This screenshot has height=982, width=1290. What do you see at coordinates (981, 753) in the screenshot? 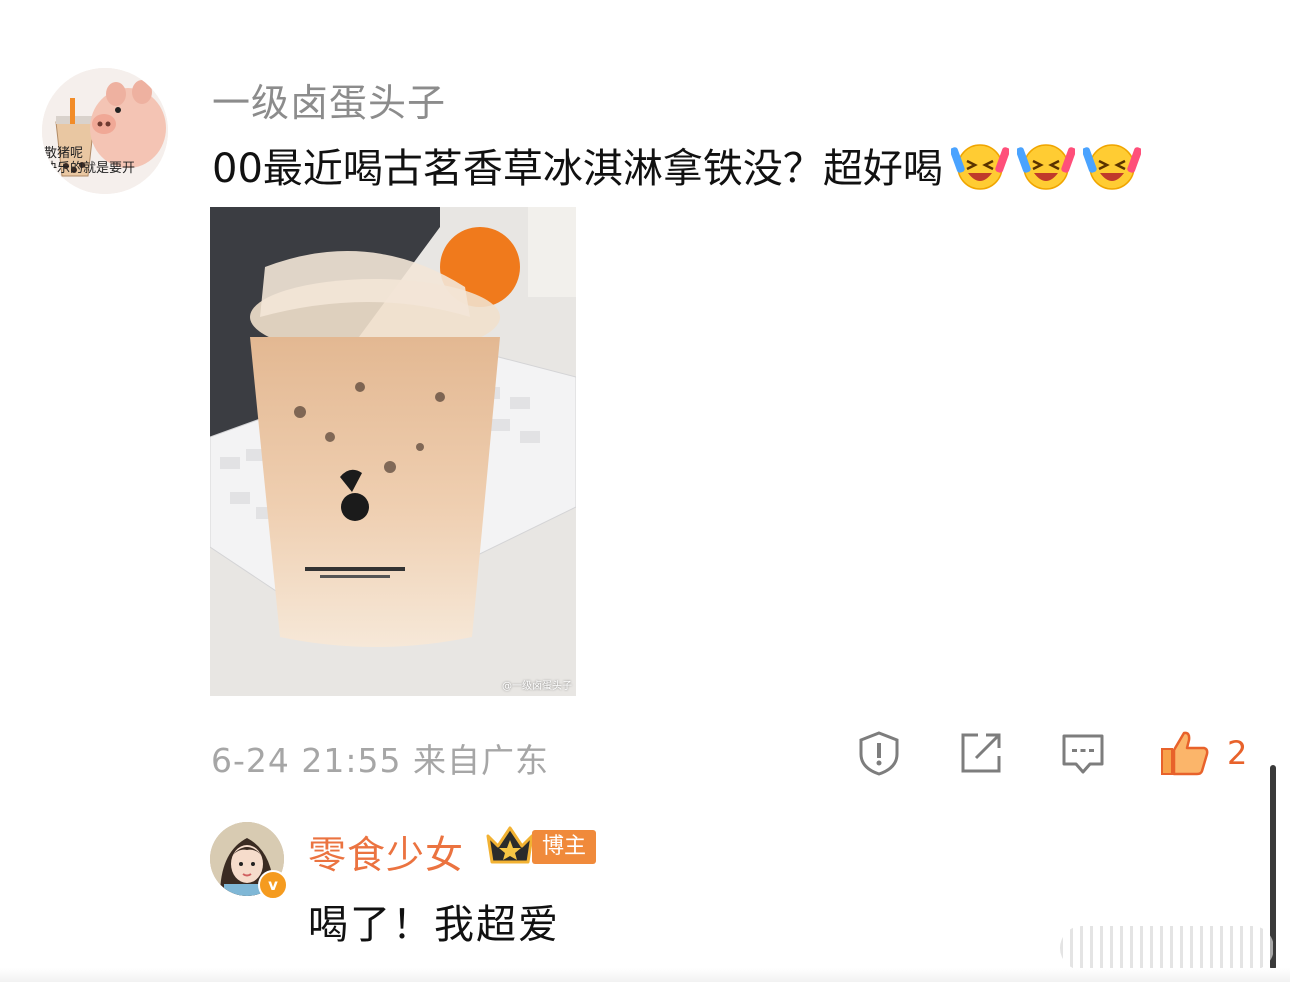
I see `share-icon` at bounding box center [981, 753].